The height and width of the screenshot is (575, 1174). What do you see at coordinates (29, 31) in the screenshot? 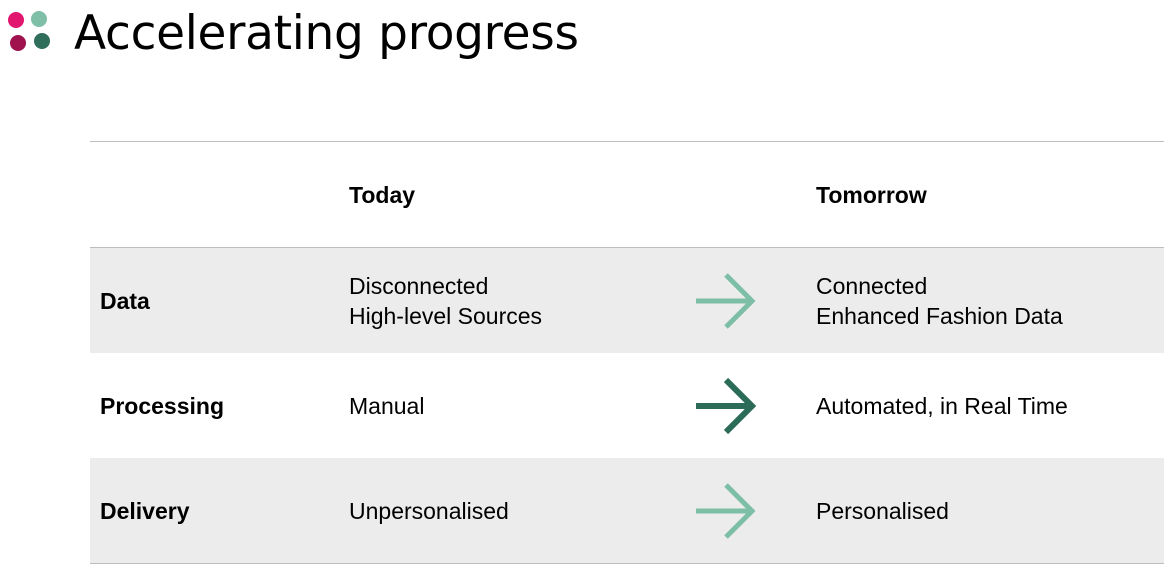
I see `brand-logo-dots` at bounding box center [29, 31].